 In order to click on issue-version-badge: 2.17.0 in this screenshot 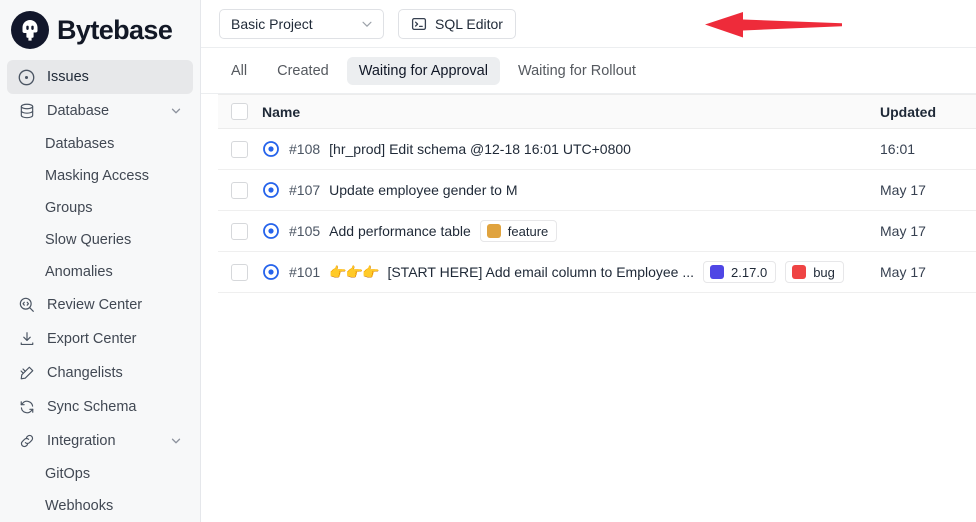, I will do `click(740, 272)`.